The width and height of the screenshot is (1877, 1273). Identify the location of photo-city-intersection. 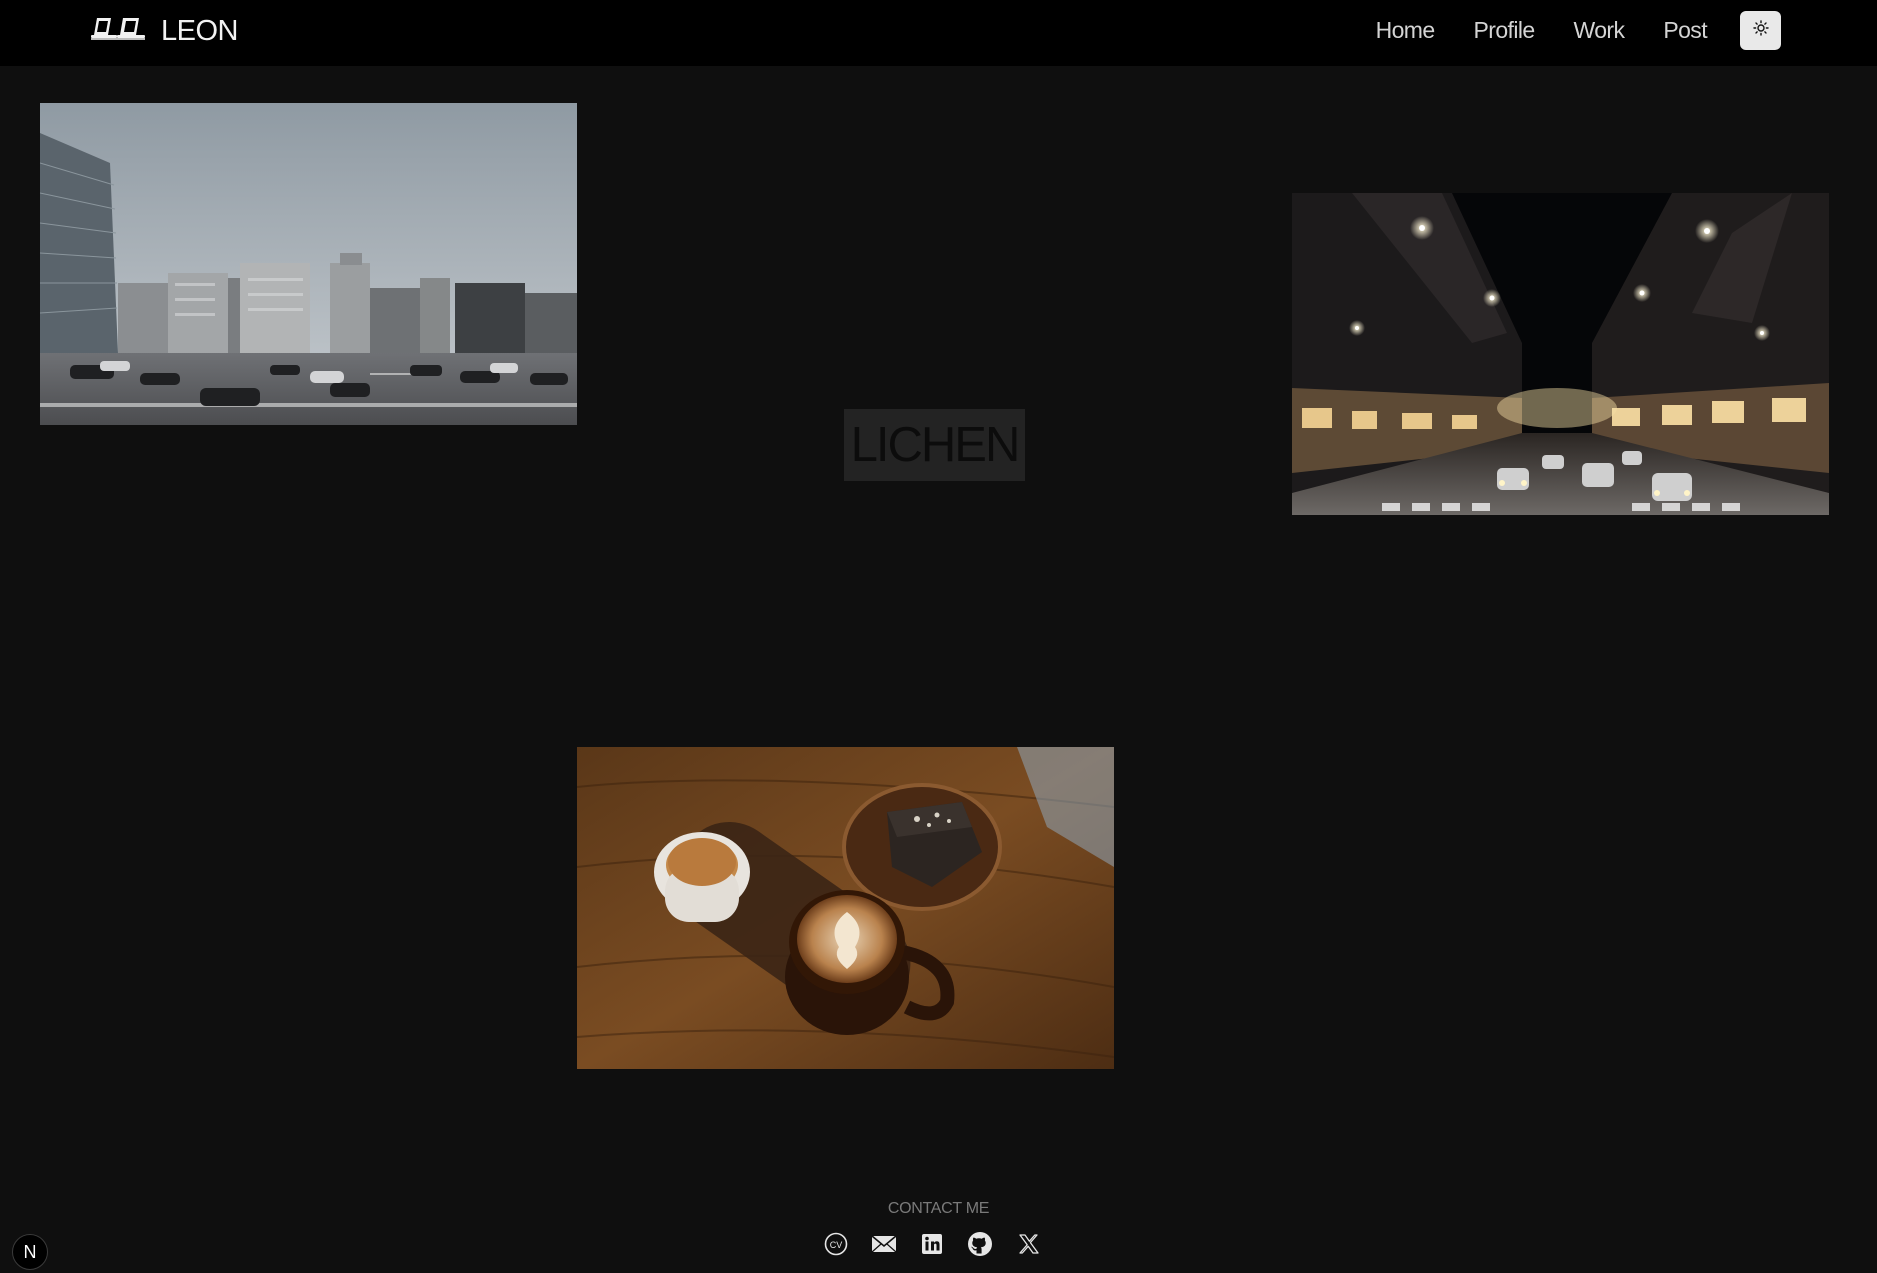
(308, 264).